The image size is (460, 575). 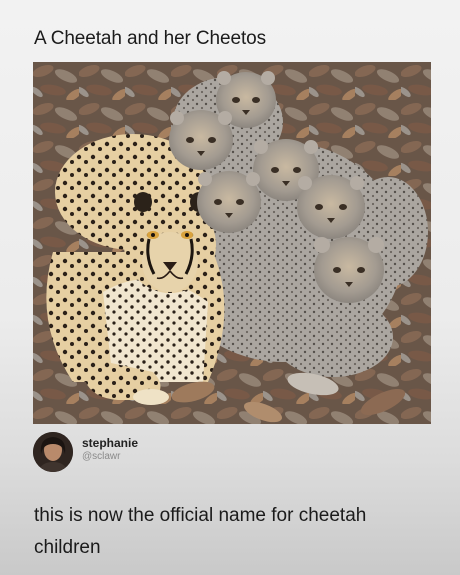 What do you see at coordinates (110, 457) in the screenshot?
I see `username: @sclawr` at bounding box center [110, 457].